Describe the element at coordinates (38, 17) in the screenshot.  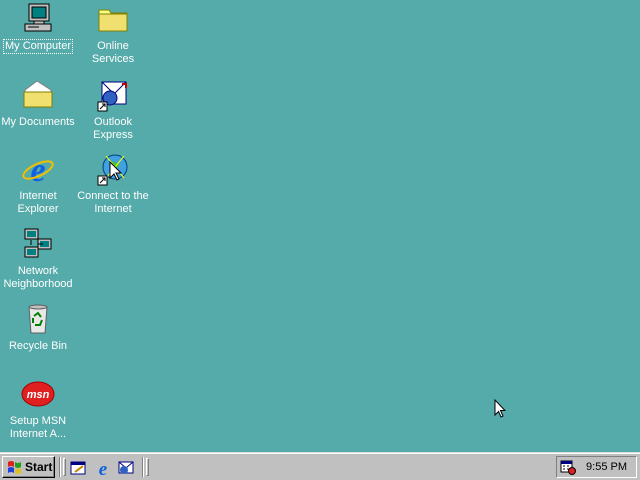
I see `my-computer-icon` at that location.